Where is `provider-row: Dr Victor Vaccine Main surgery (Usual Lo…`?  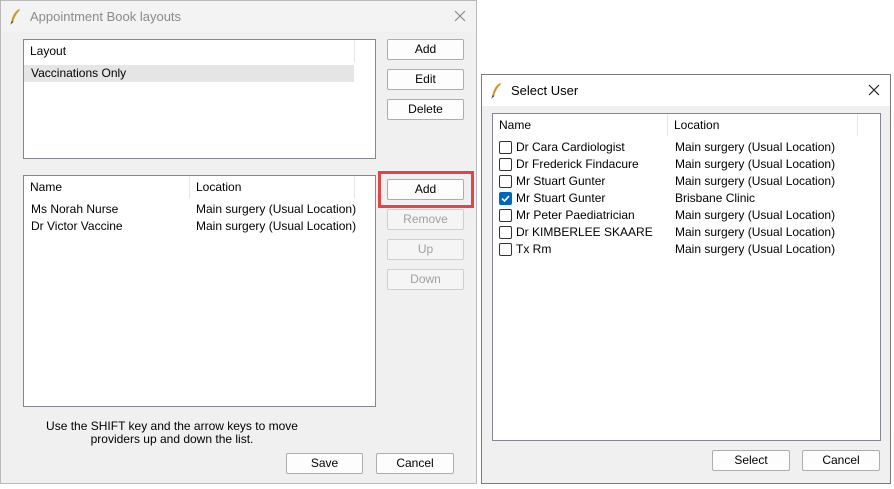
provider-row: Dr Victor Vaccine Main surgery (Usual Lo… is located at coordinates (199, 226).